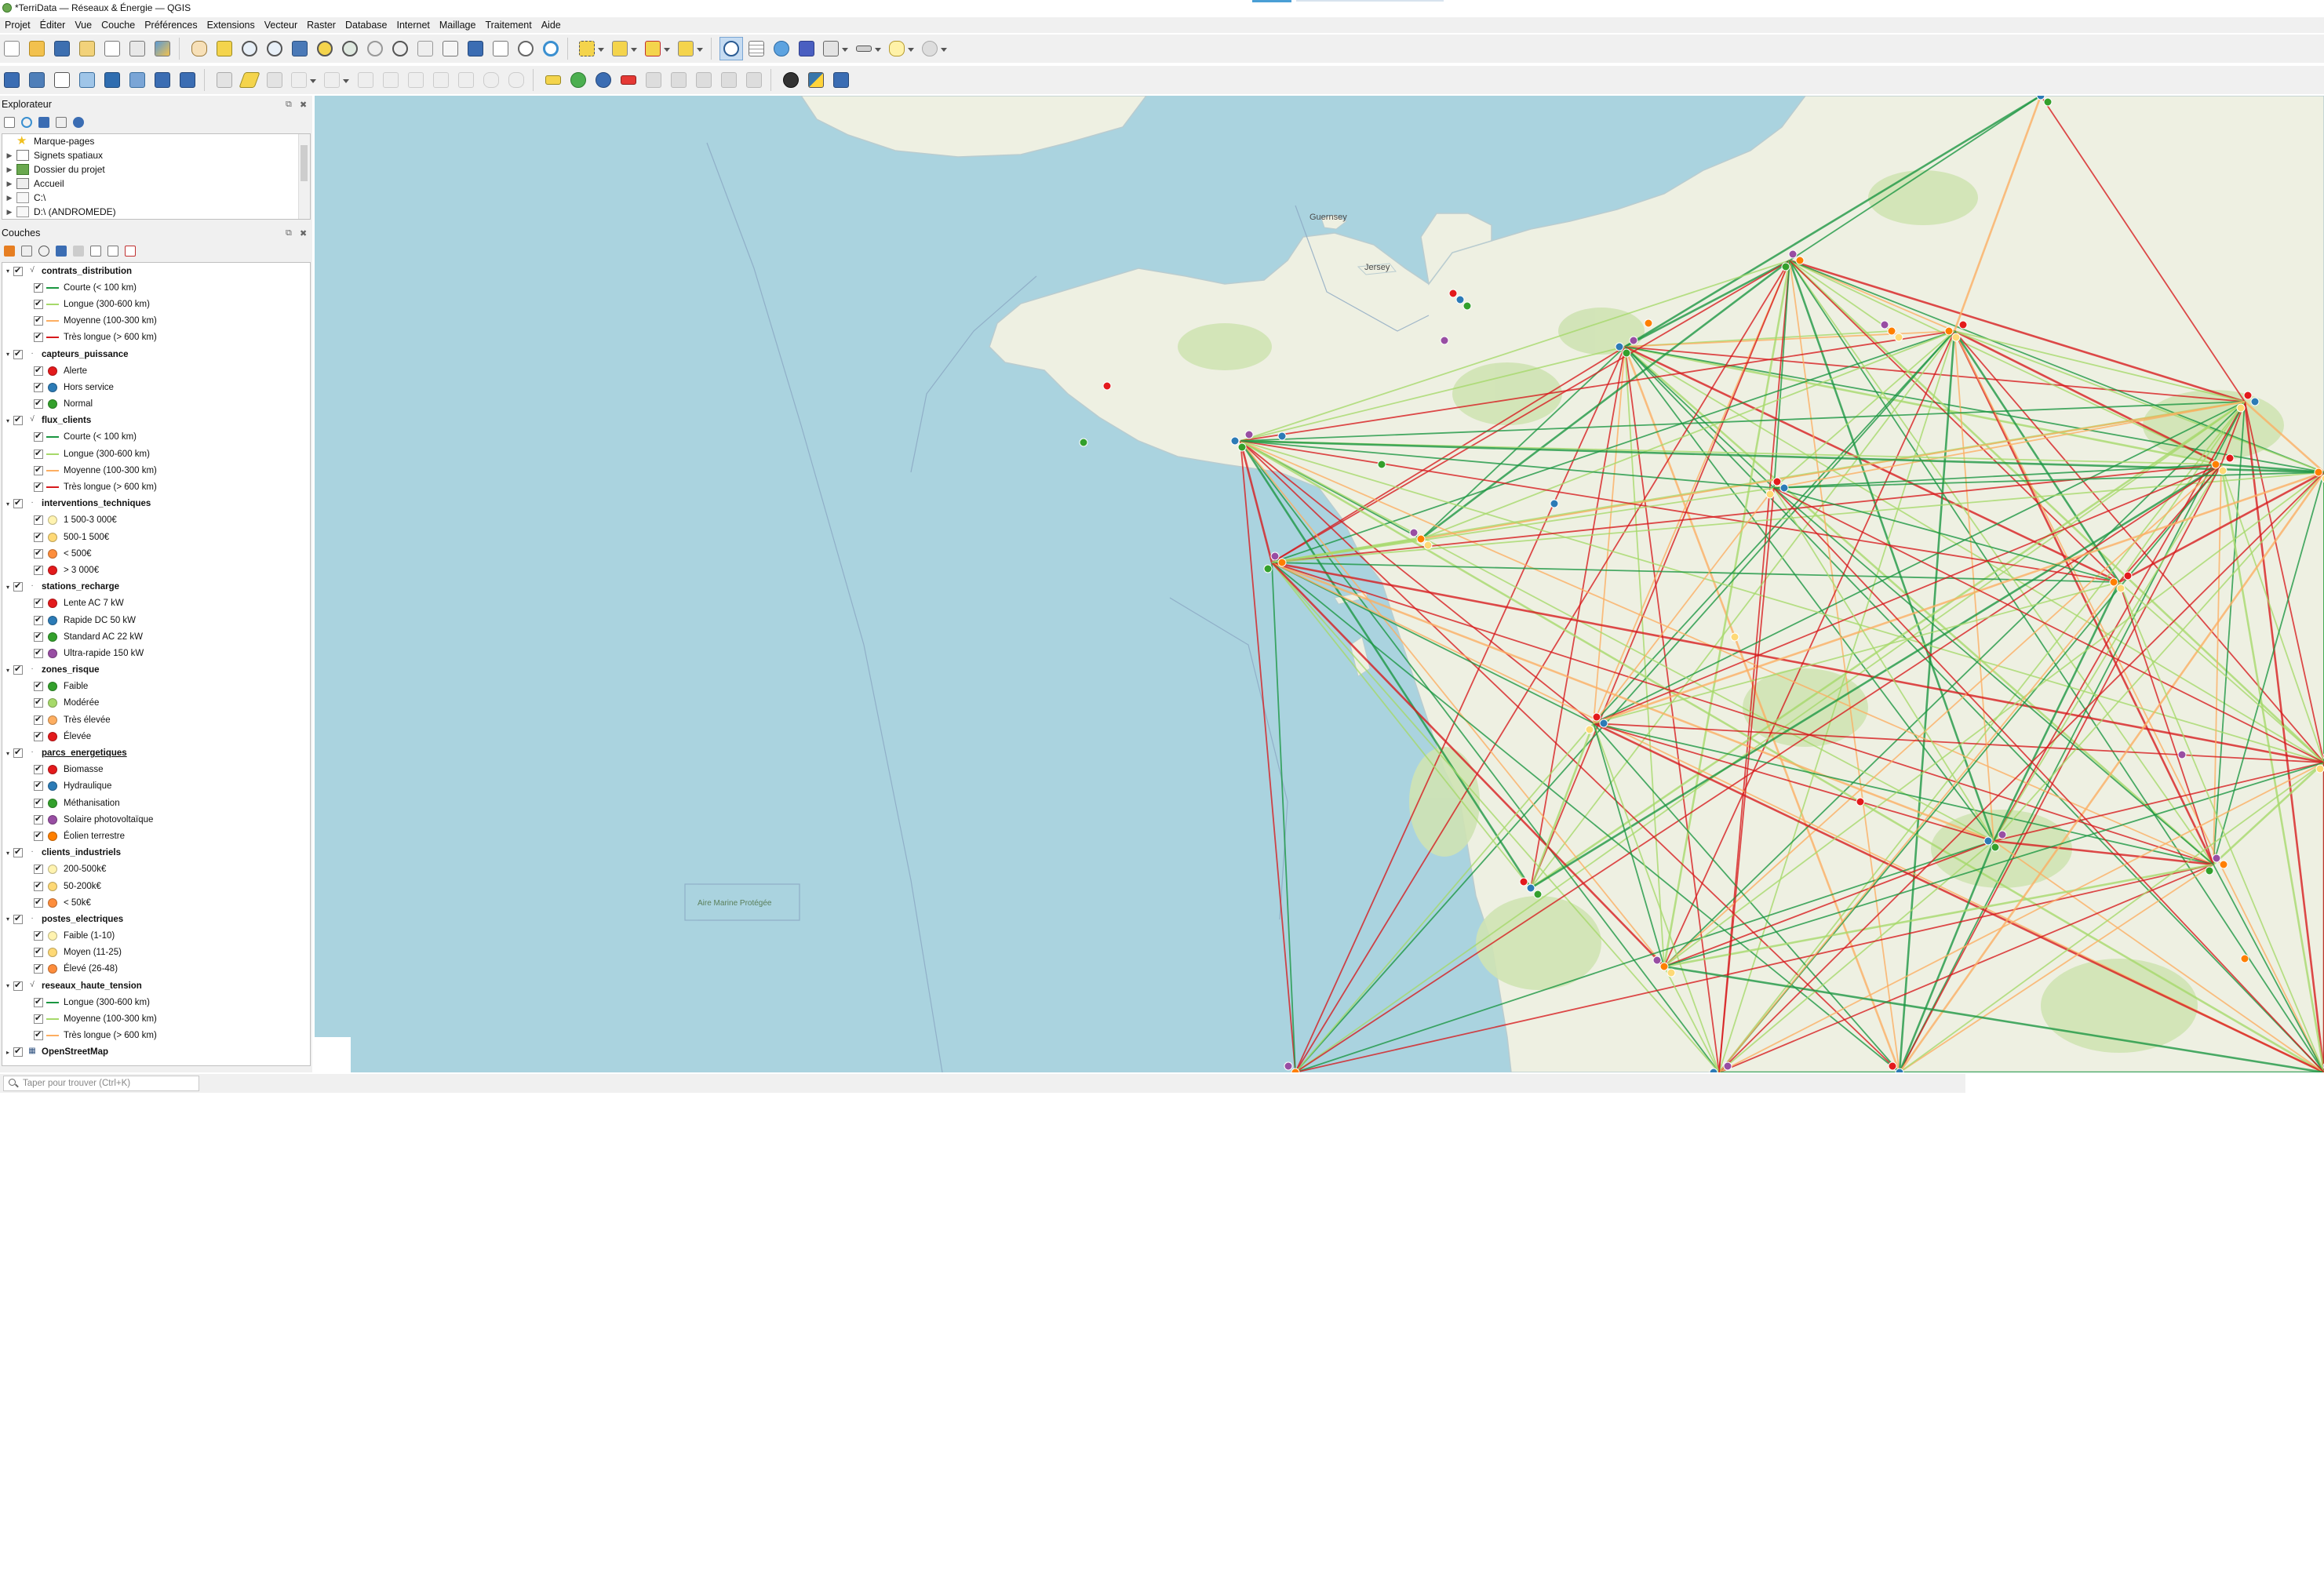 This screenshot has width=2324, height=1569. What do you see at coordinates (44, 122) in the screenshot?
I see `filter-browser-button` at bounding box center [44, 122].